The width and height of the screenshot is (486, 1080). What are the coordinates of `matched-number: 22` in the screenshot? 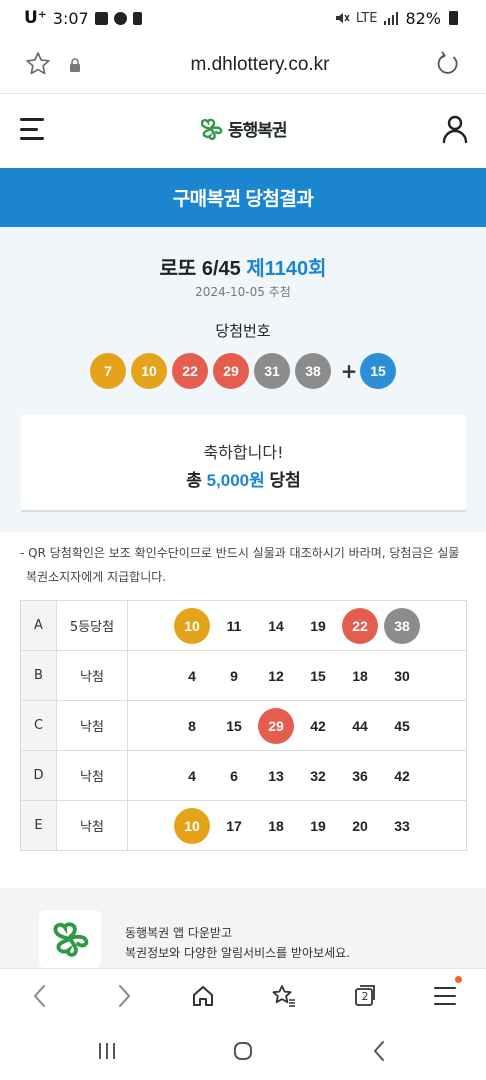 It's located at (360, 625).